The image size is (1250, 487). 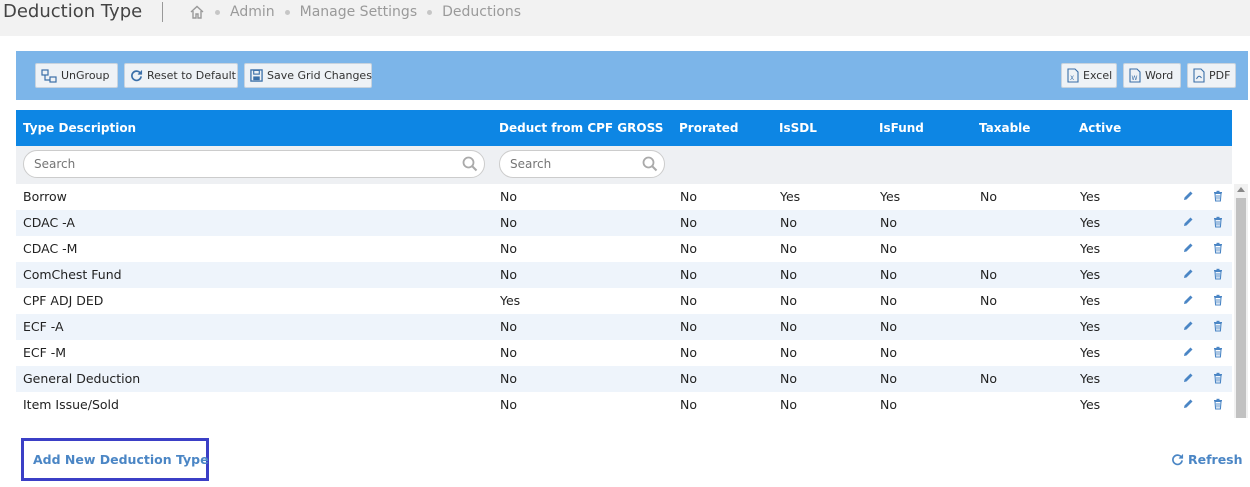 I want to click on refresh-button: Refresh, so click(x=1207, y=459).